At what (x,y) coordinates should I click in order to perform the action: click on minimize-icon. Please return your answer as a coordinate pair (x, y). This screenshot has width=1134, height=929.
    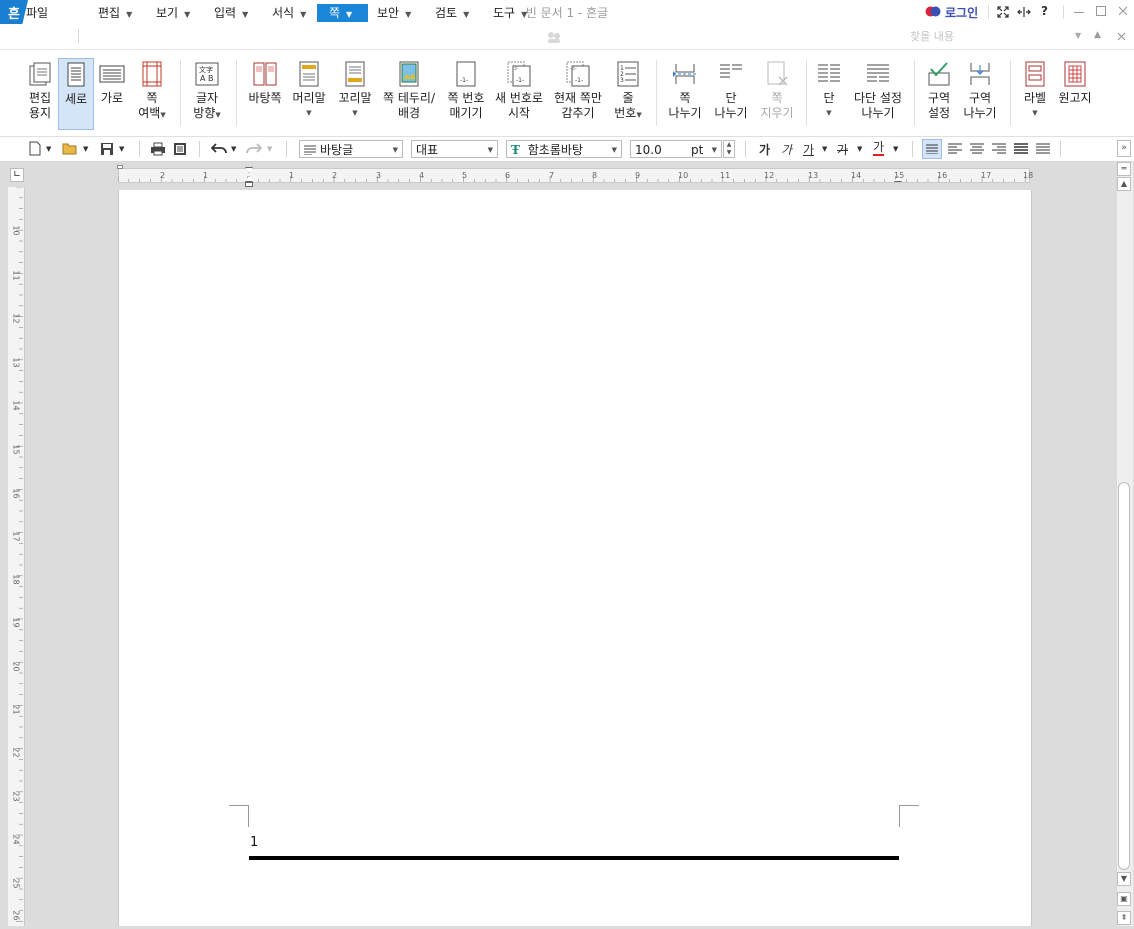
    Looking at the image, I should click on (1079, 12).